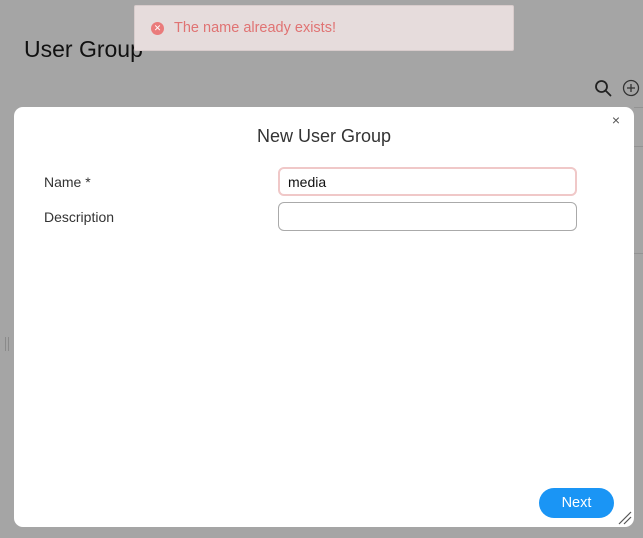  Describe the element at coordinates (616, 120) in the screenshot. I see `close-icon: ×` at that location.